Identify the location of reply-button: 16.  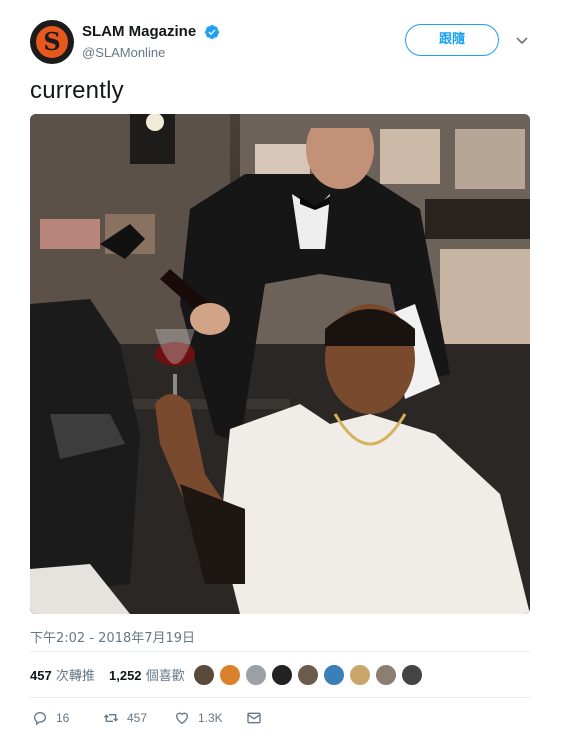
(50, 718).